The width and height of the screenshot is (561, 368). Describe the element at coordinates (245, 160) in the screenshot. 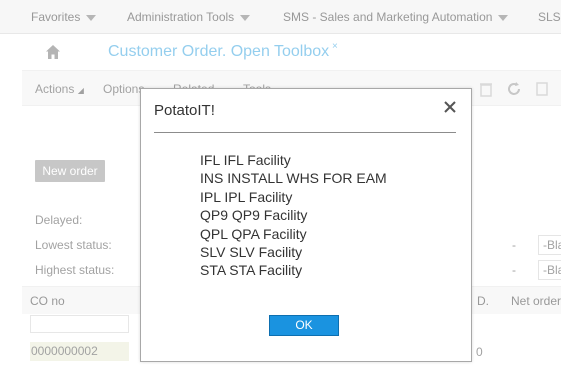

I see `list-item: IFL IFL Facility` at that location.